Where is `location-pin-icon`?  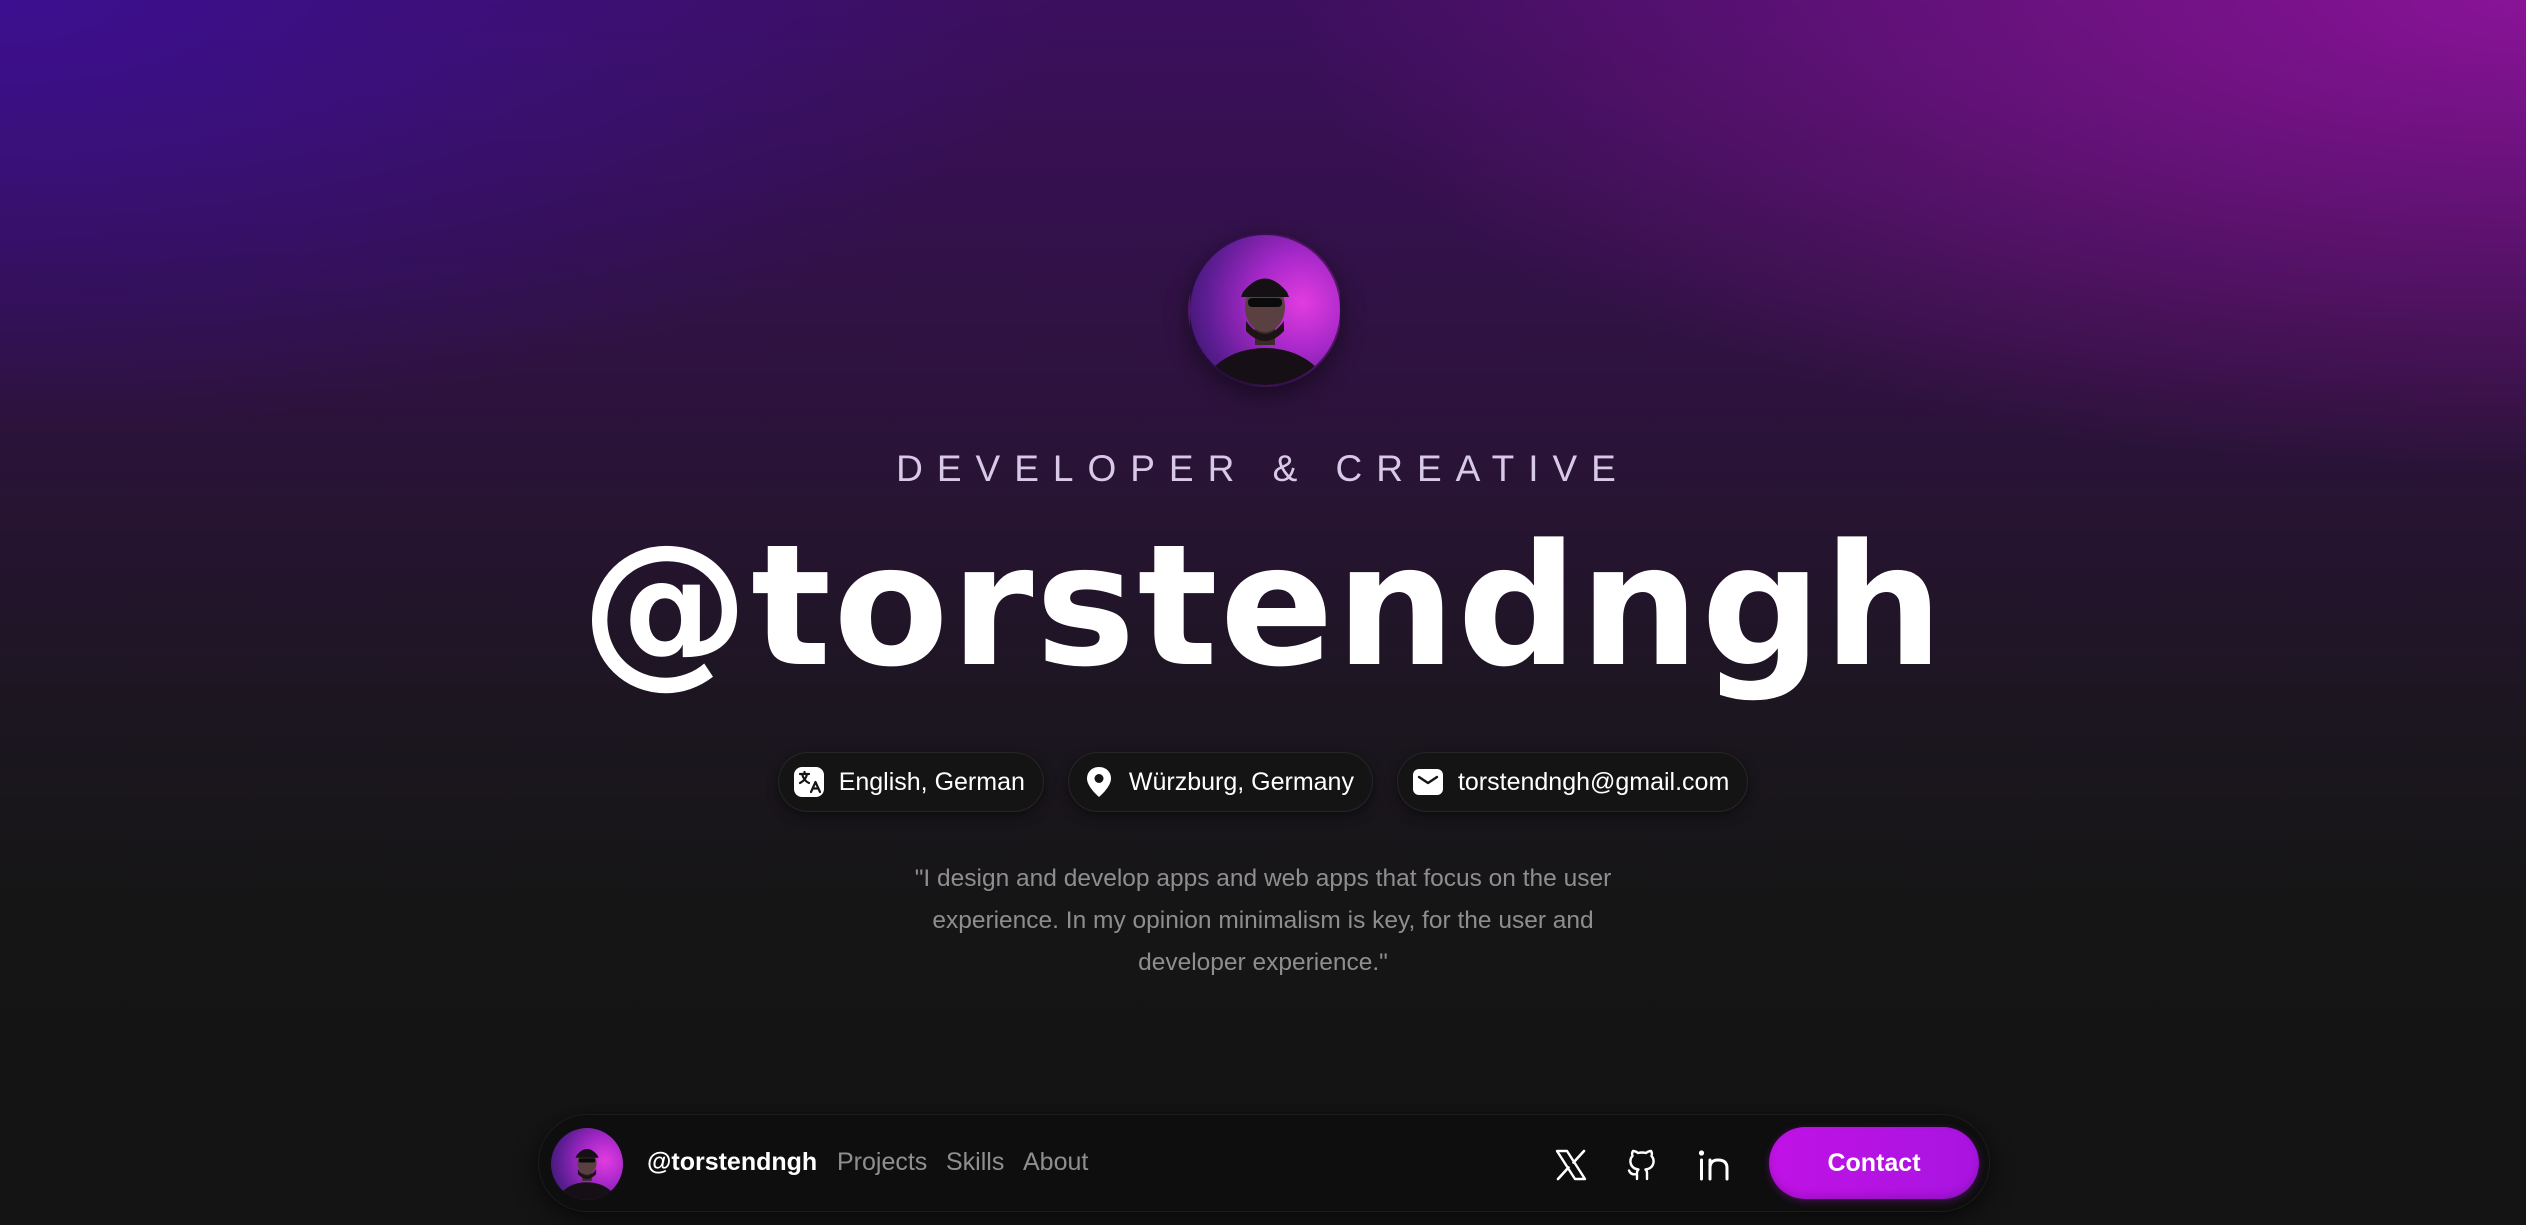 location-pin-icon is located at coordinates (1099, 782).